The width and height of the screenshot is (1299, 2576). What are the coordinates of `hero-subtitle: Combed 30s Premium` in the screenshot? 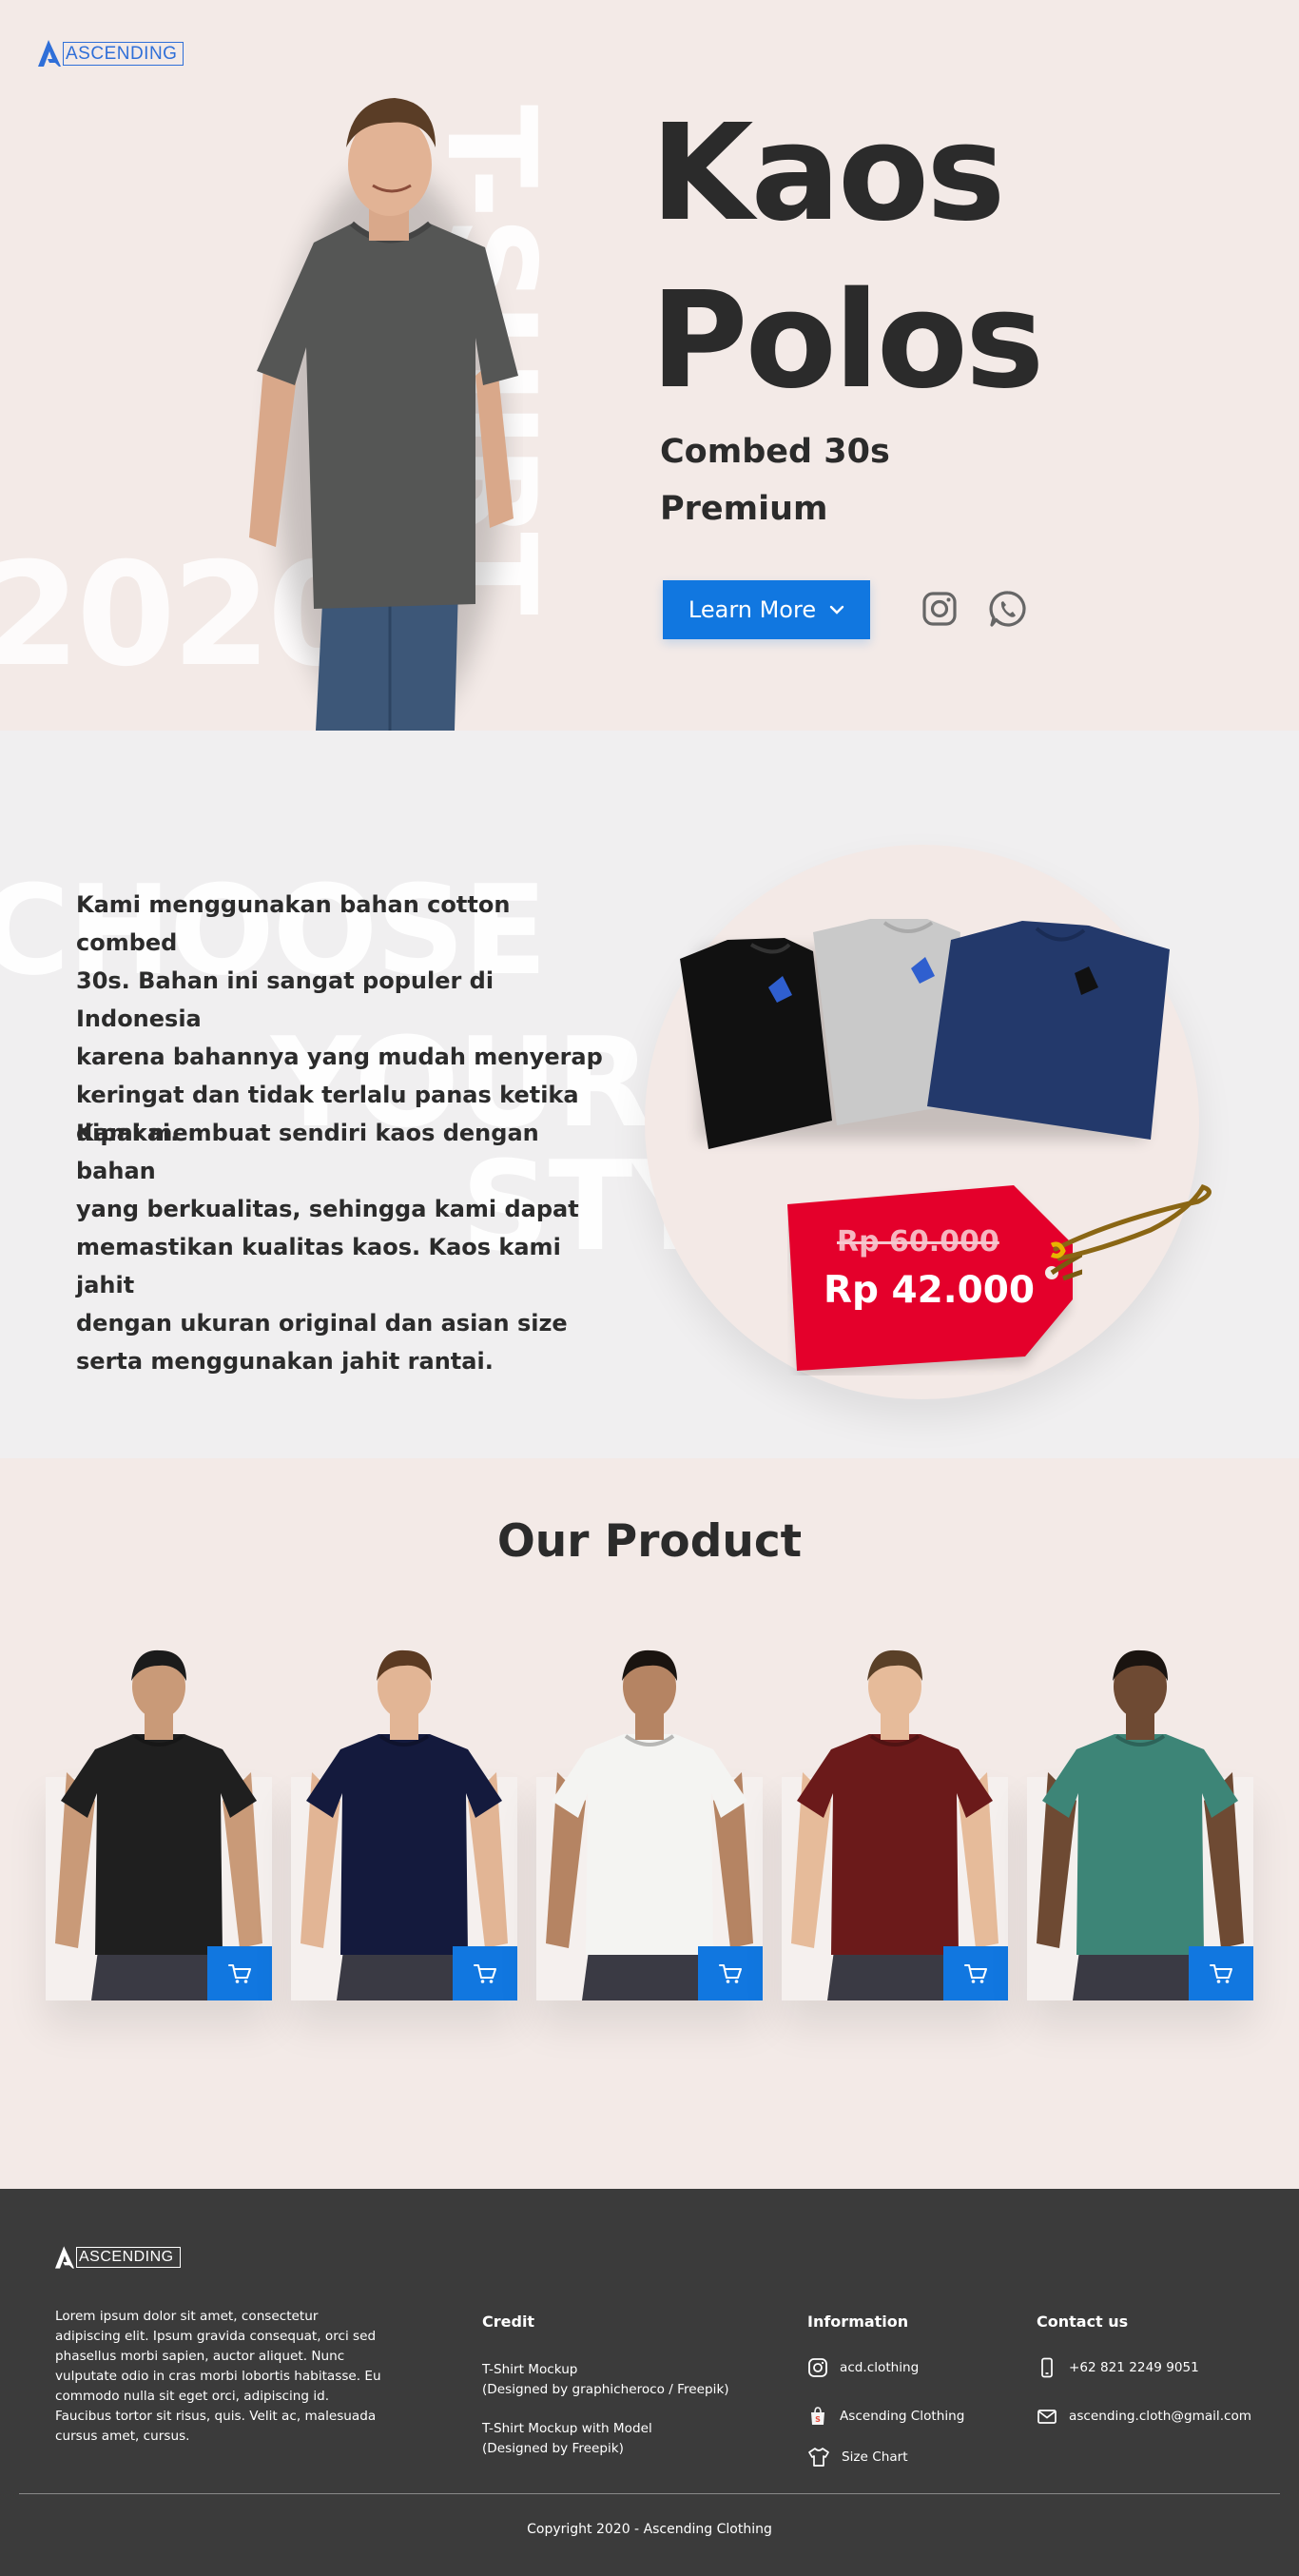 It's located at (775, 481).